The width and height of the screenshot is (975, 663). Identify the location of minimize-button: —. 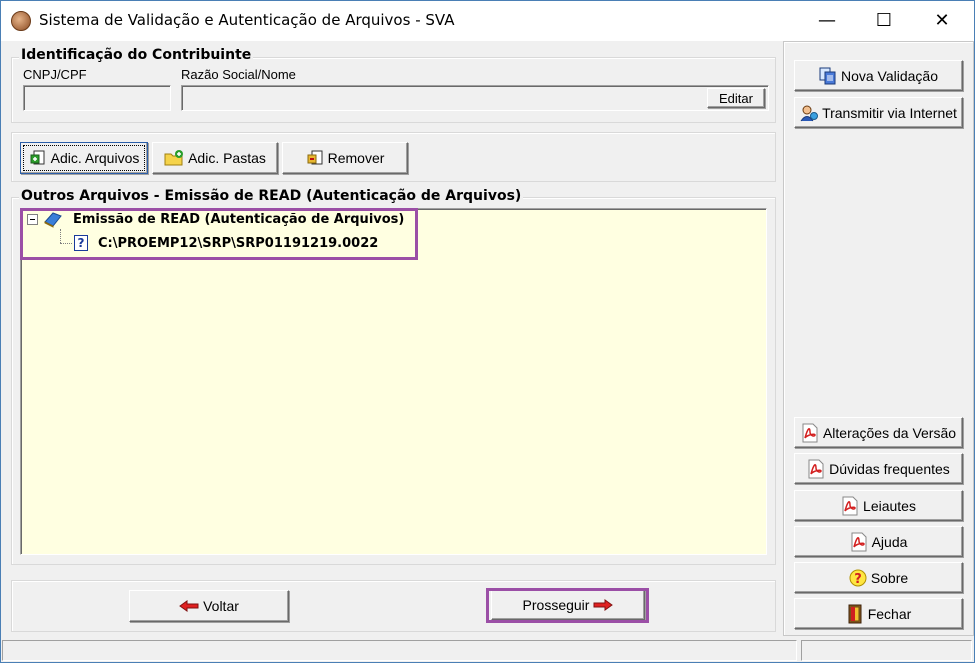
(827, 20).